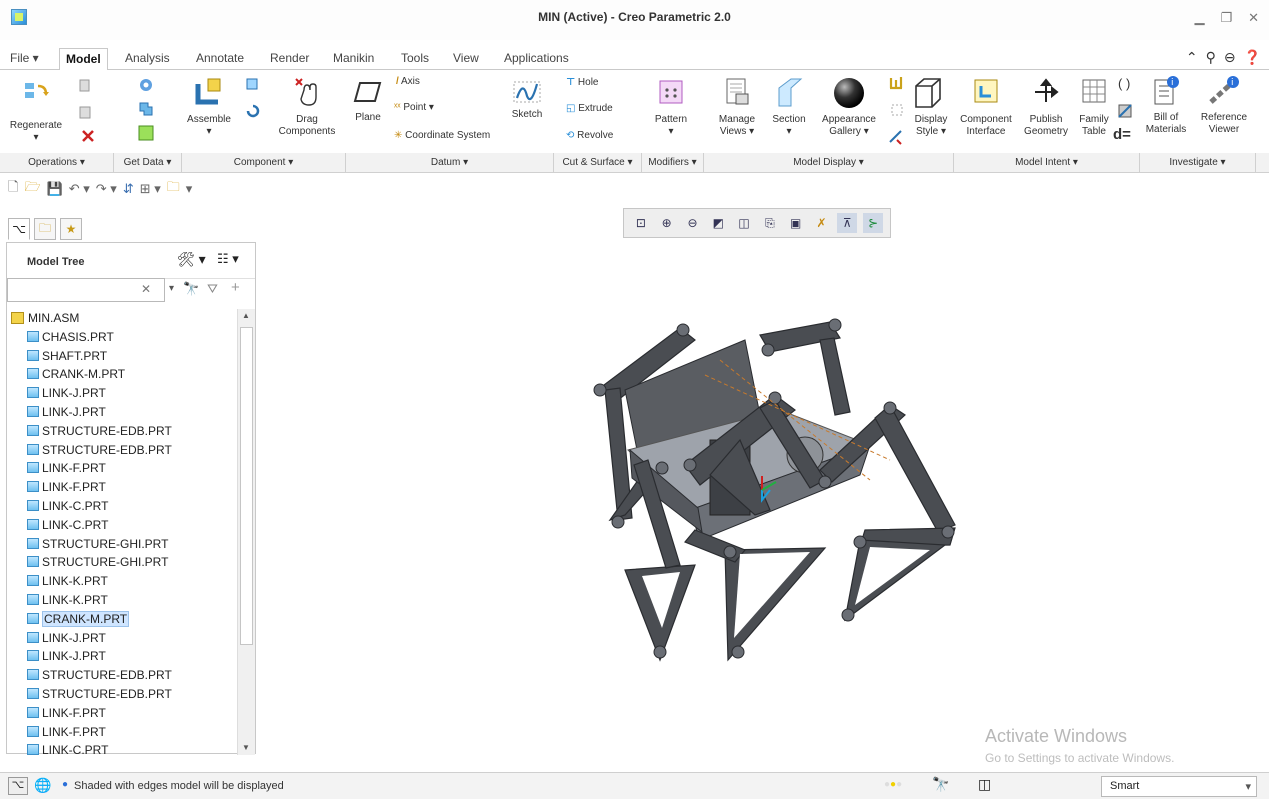 This screenshot has height=799, width=1269. What do you see at coordinates (228, 259) in the screenshot?
I see `show-menu-icon: ☷ ▾` at bounding box center [228, 259].